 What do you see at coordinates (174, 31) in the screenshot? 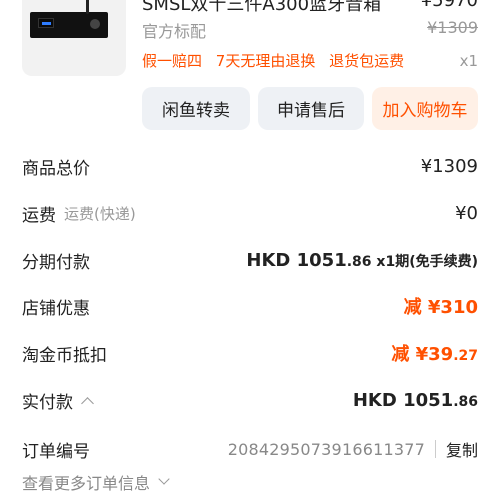
I see `product-spec: 官方标配` at bounding box center [174, 31].